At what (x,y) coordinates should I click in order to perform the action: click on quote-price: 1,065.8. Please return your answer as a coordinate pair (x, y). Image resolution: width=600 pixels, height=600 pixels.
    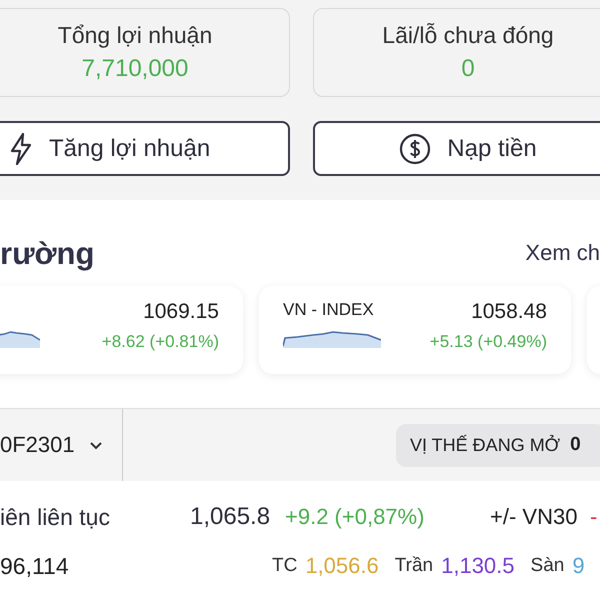
    Looking at the image, I should click on (231, 517).